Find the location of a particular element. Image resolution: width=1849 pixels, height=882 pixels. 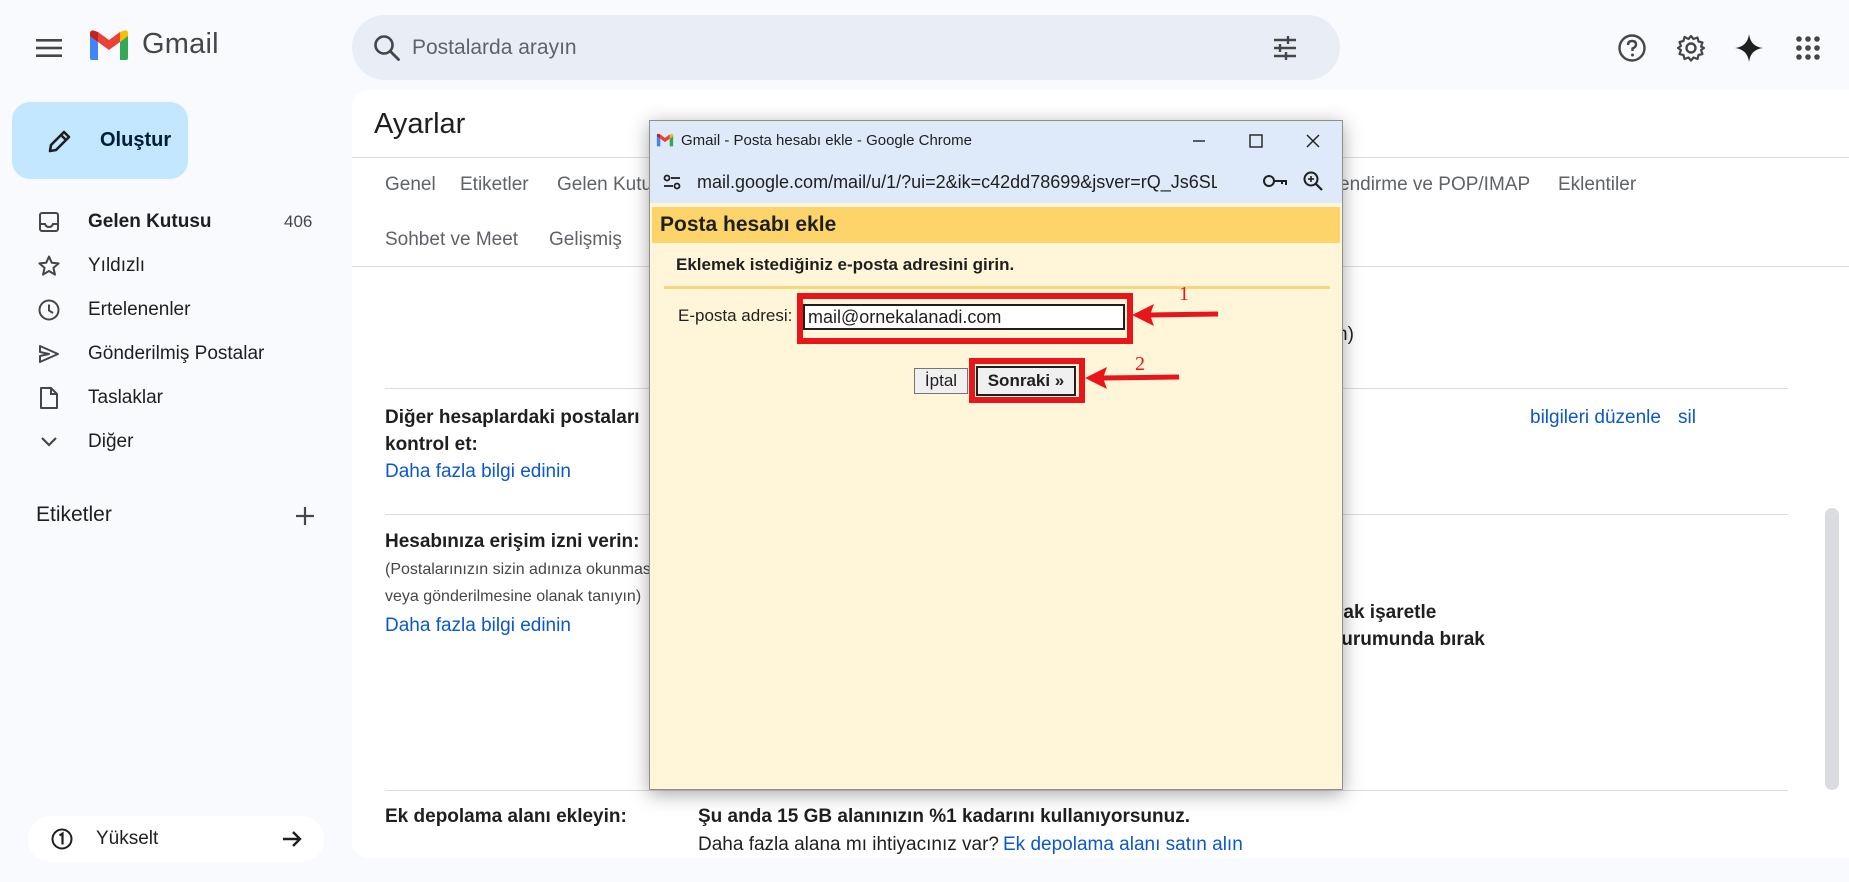

search-input is located at coordinates (812, 47).